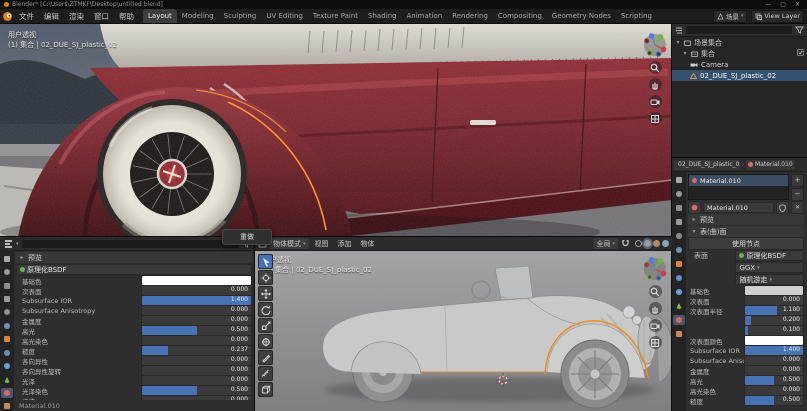 The image size is (807, 411). What do you see at coordinates (730, 16) in the screenshot?
I see `scene-selector: 场景 ▾` at bounding box center [730, 16].